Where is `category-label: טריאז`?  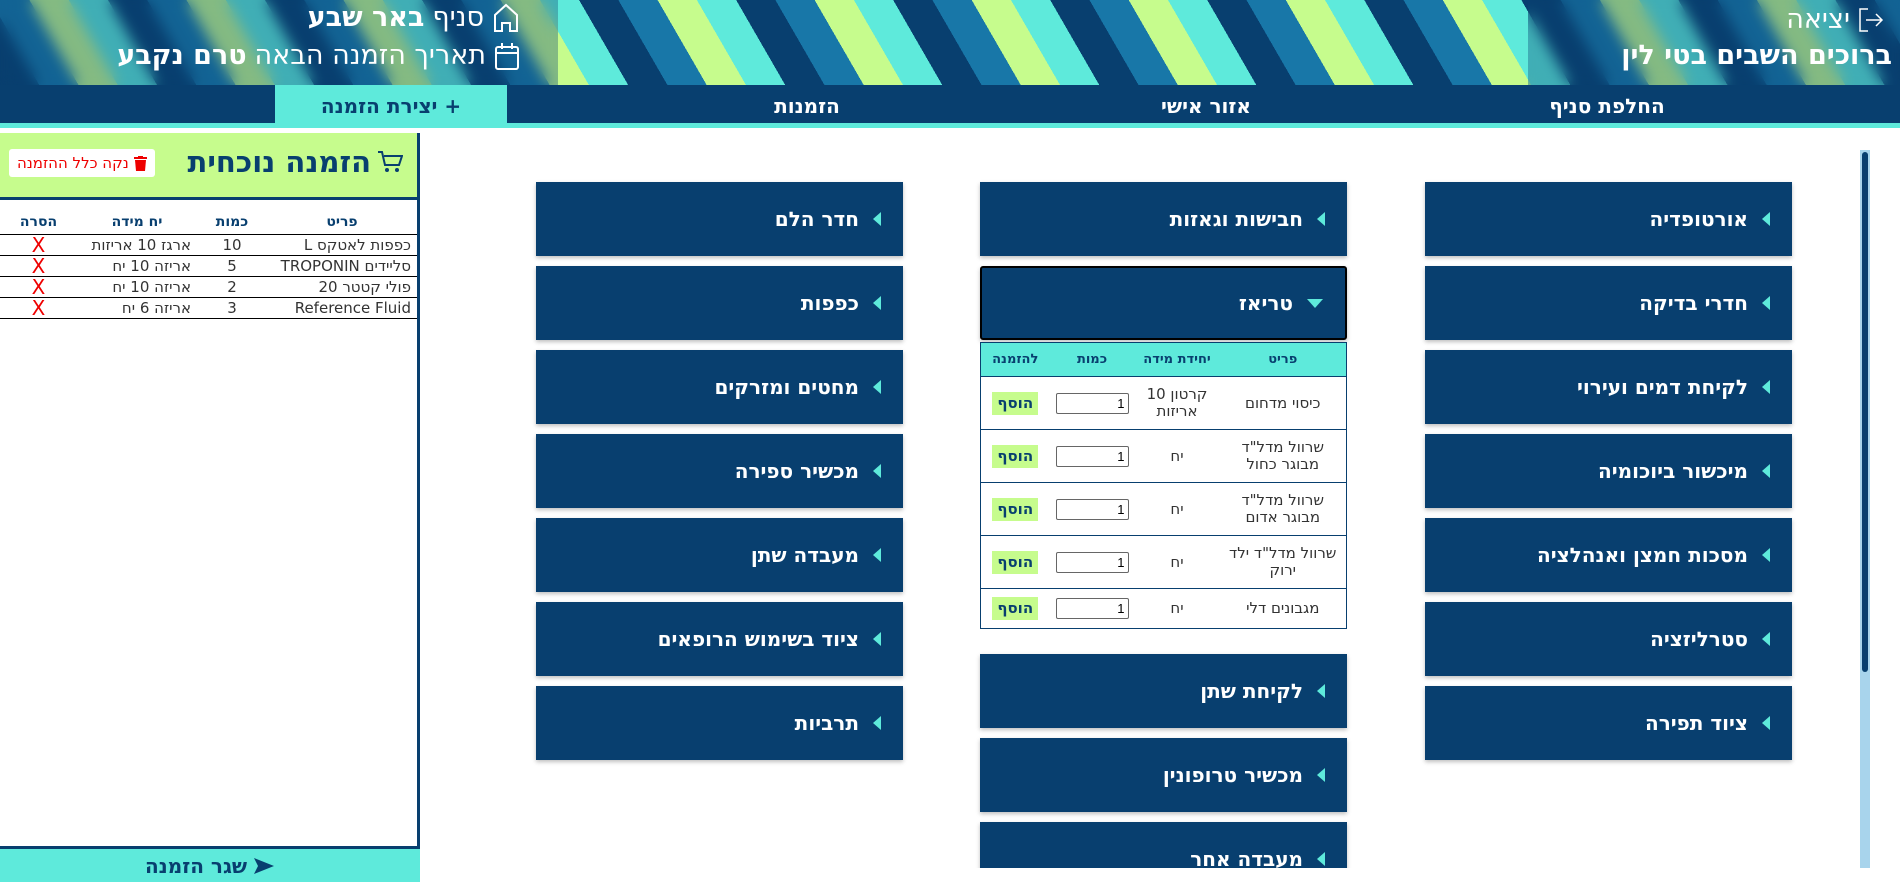 category-label: טריאז is located at coordinates (1265, 303).